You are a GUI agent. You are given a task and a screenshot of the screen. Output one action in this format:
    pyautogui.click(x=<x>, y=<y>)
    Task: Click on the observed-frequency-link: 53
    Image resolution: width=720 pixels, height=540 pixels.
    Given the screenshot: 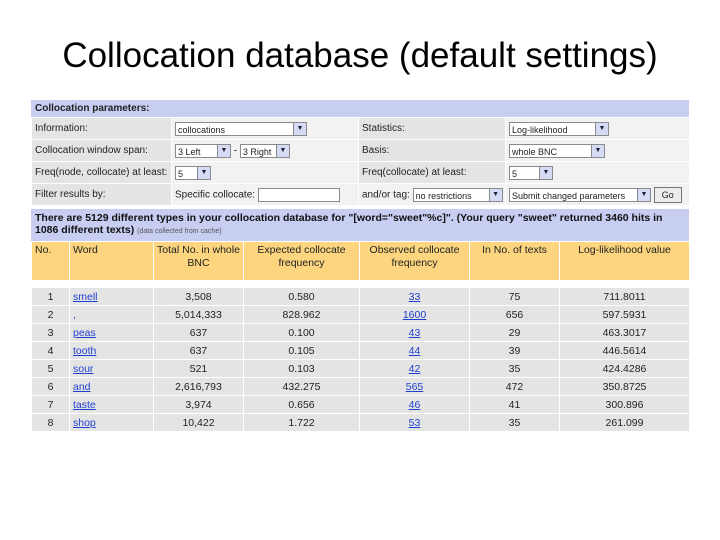 What is the action you would take?
    pyautogui.click(x=415, y=423)
    